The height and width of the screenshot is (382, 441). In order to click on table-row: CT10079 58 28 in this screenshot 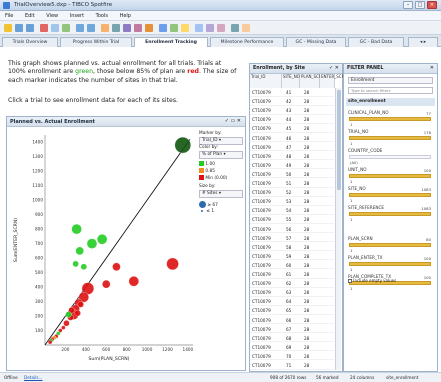, I will do `click(292, 248)`.